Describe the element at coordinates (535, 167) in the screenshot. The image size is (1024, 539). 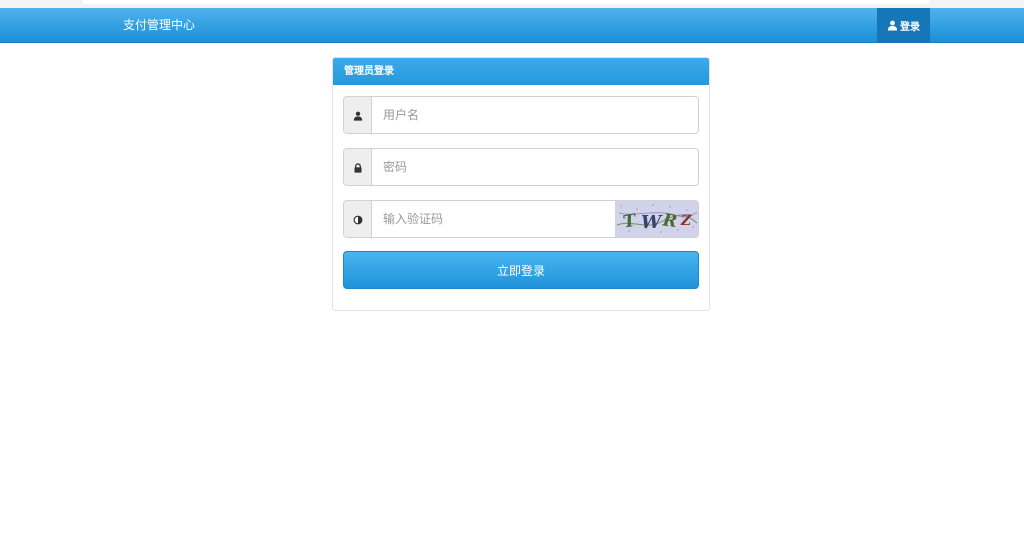
I see `password-input` at that location.